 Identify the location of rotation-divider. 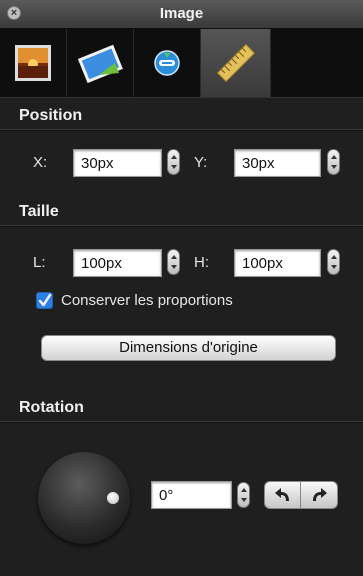
(181, 422).